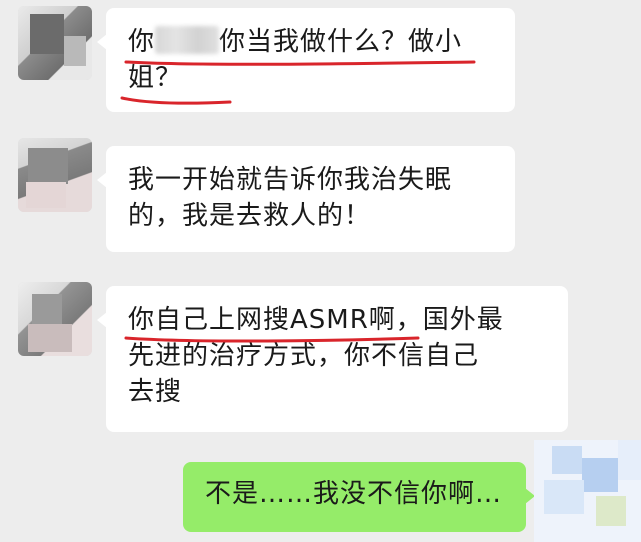 The image size is (641, 542). What do you see at coordinates (142, 42) in the screenshot?
I see `message-text: 你` at bounding box center [142, 42].